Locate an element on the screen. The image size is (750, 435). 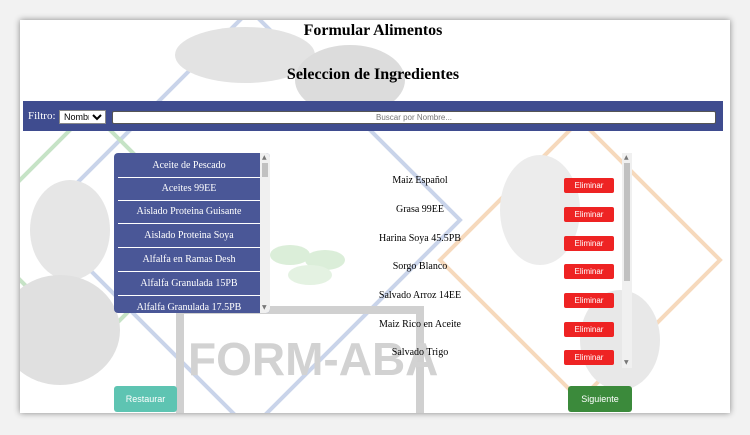
selected-name: Salvado Arroz 14EE is located at coordinates (420, 295).